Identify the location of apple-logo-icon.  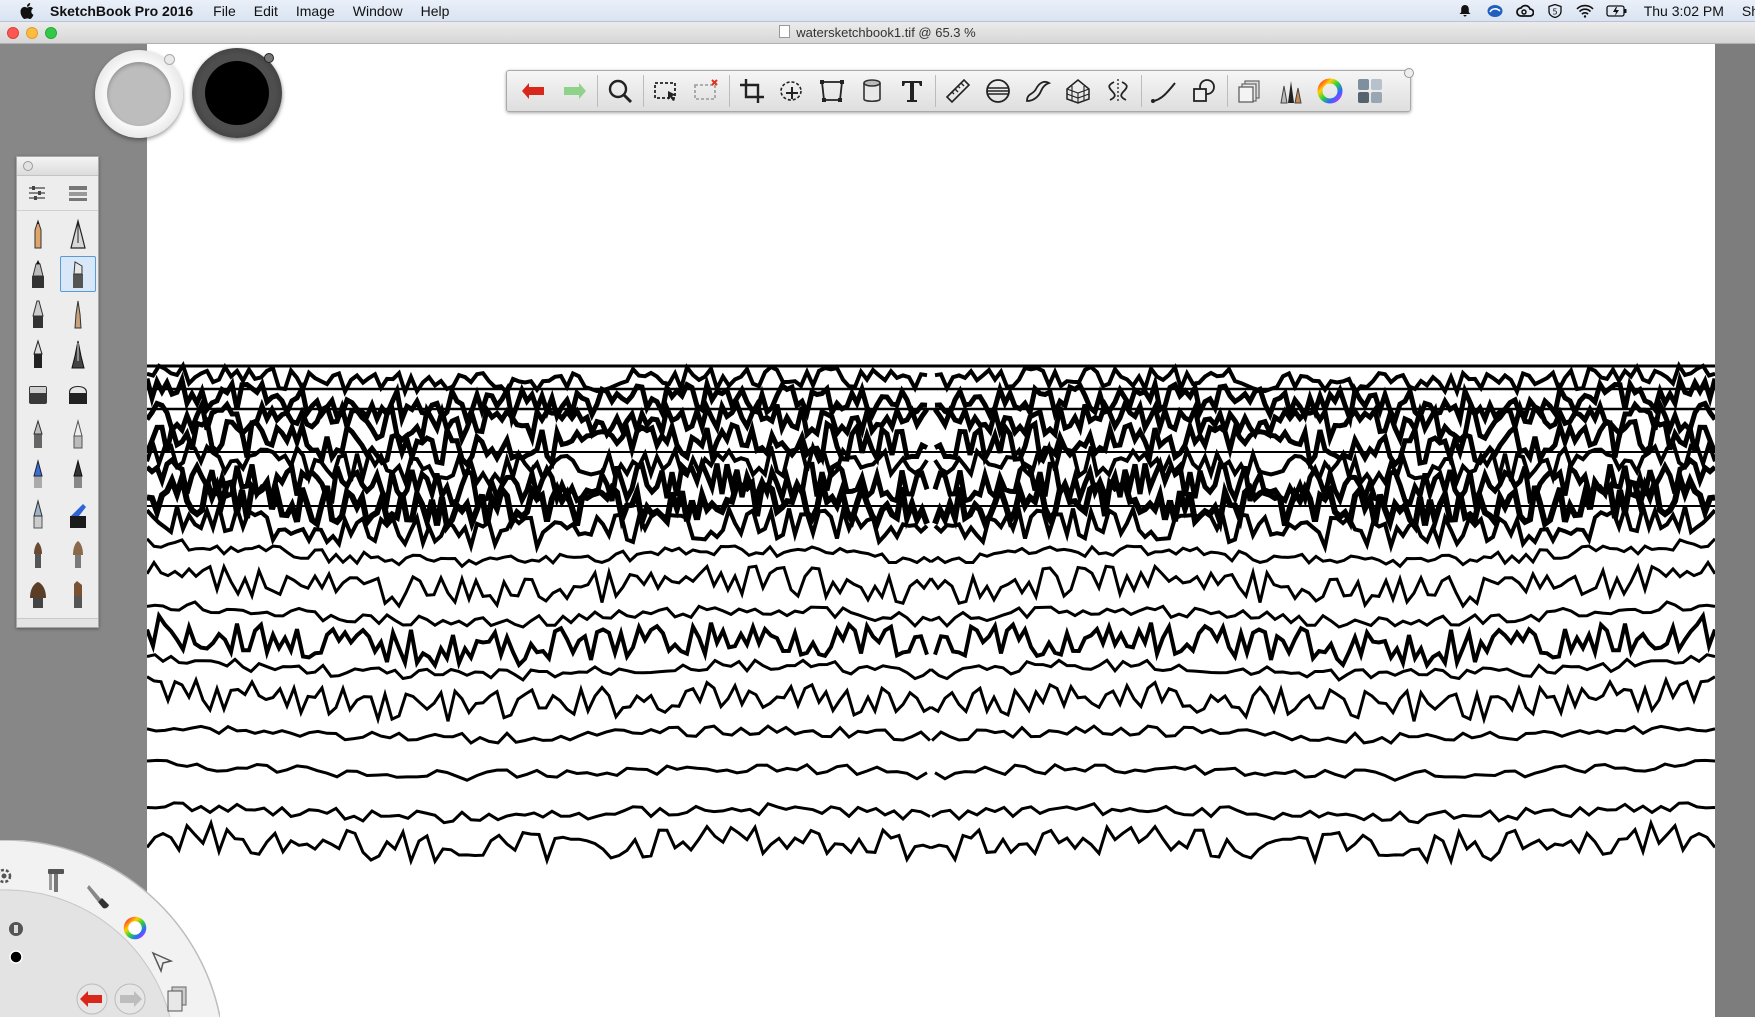
(27, 10).